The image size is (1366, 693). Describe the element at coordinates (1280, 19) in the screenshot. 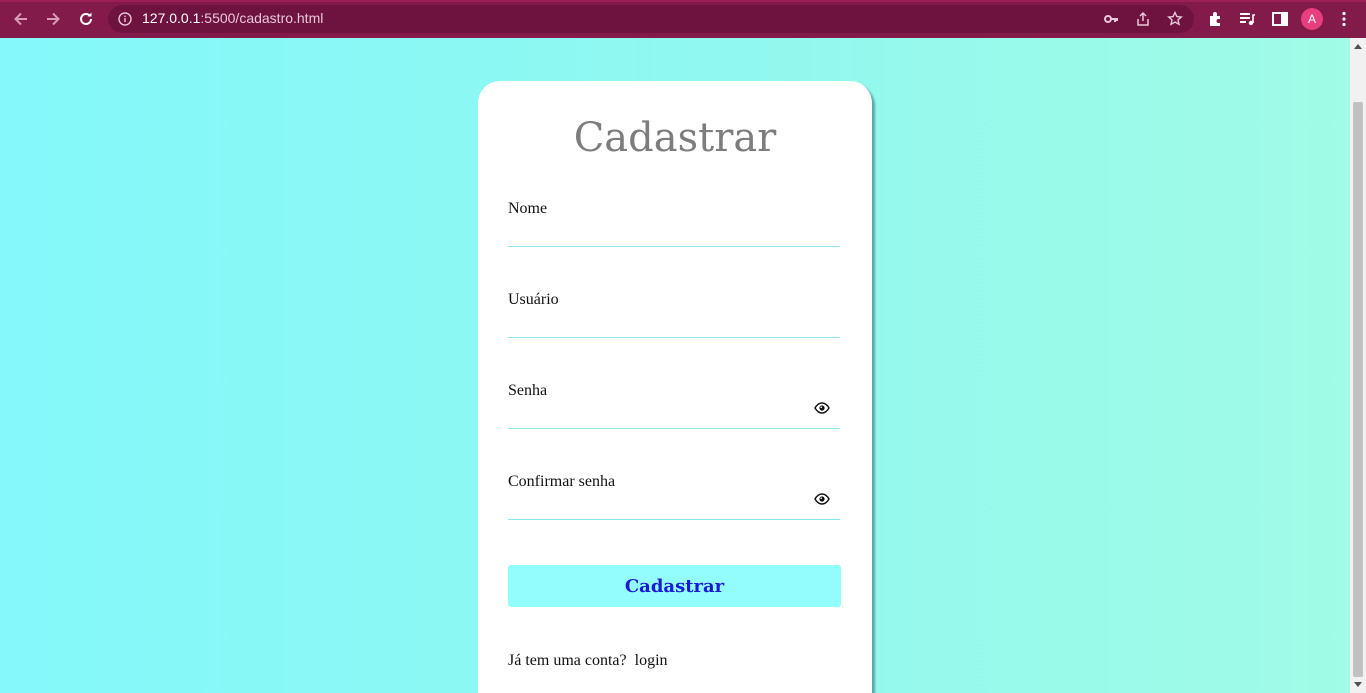

I see `side-panel-icon` at that location.